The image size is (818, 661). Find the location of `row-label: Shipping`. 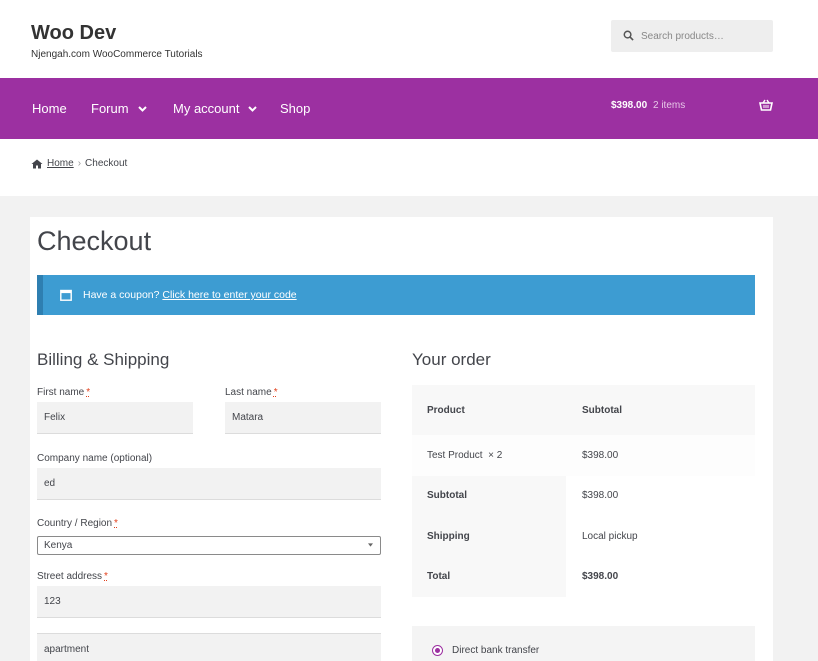

row-label: Shipping is located at coordinates (489, 536).